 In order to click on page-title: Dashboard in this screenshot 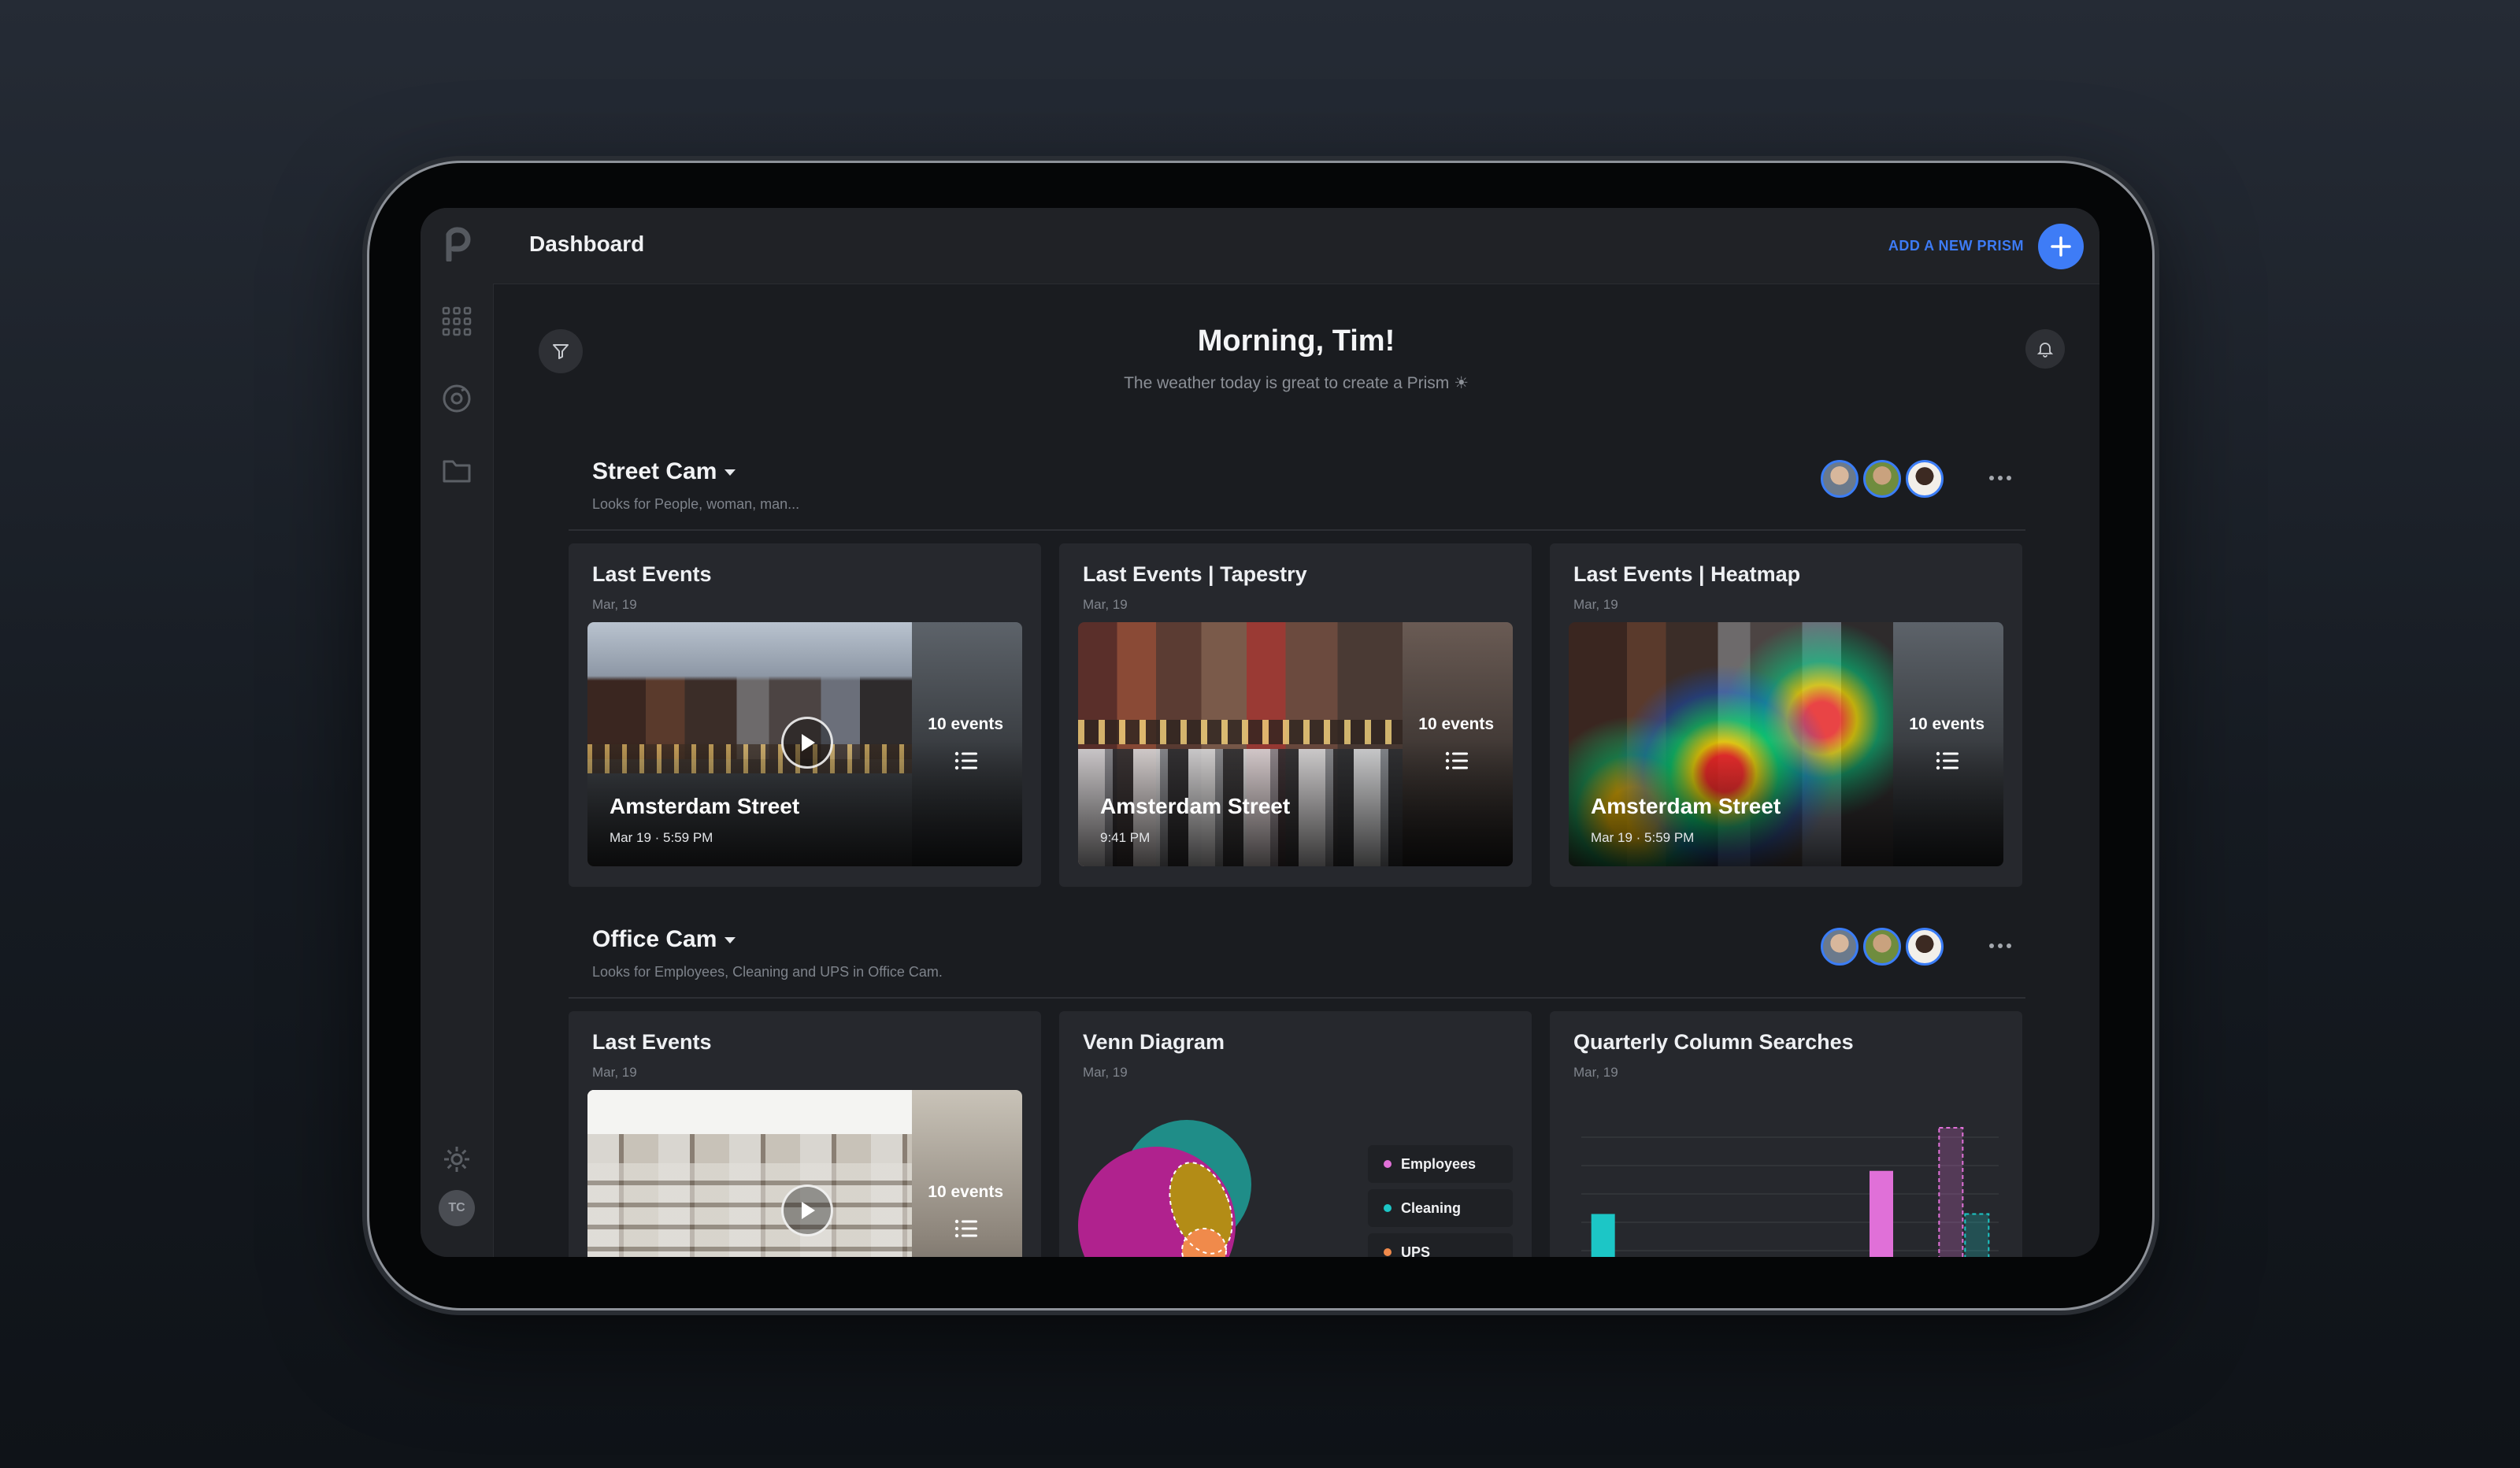, I will do `click(587, 244)`.